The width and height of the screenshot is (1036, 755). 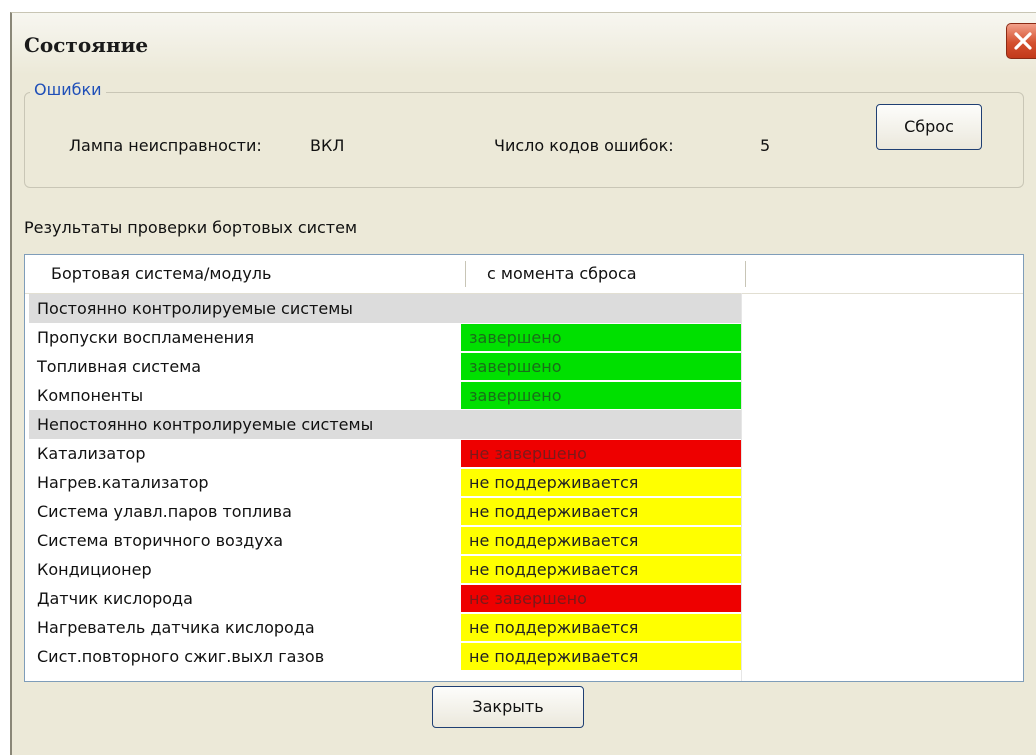 I want to click on table-row: Пропуски воспламенения завершено, so click(x=524, y=337).